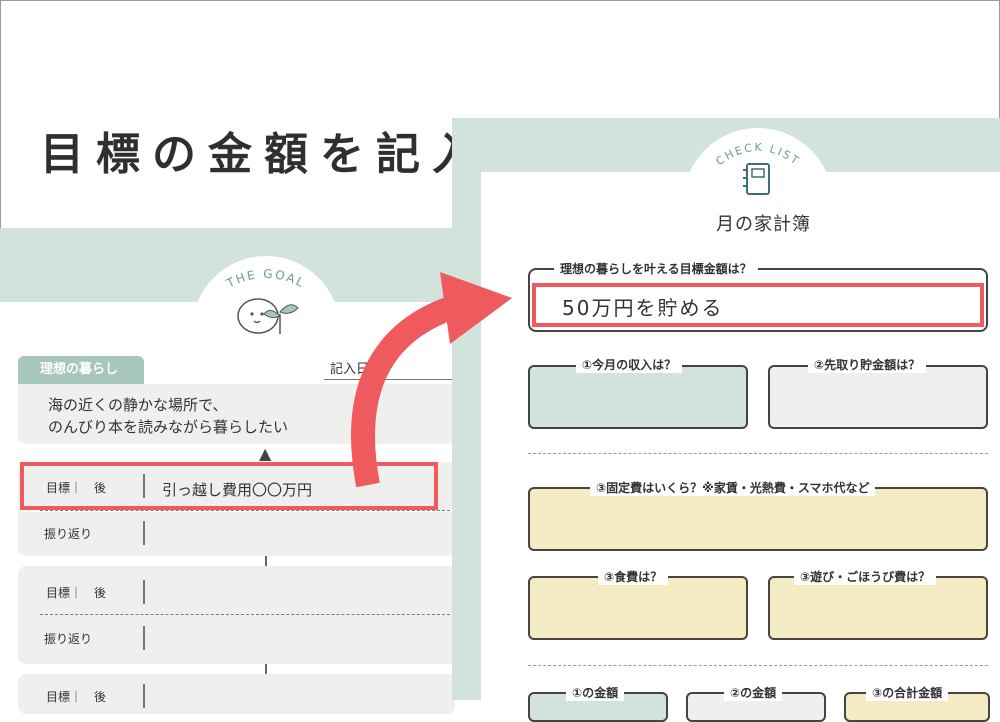  Describe the element at coordinates (431, 380) in the screenshot. I see `curved-arrow-icon` at that location.